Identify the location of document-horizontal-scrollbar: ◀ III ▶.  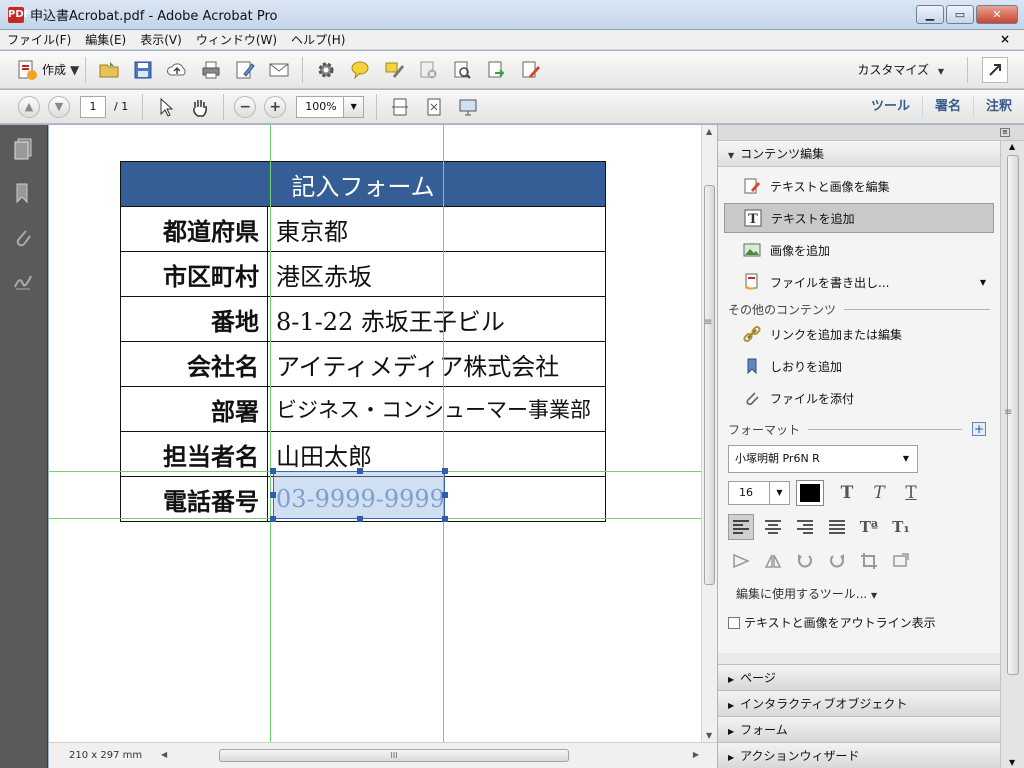
(429, 756).